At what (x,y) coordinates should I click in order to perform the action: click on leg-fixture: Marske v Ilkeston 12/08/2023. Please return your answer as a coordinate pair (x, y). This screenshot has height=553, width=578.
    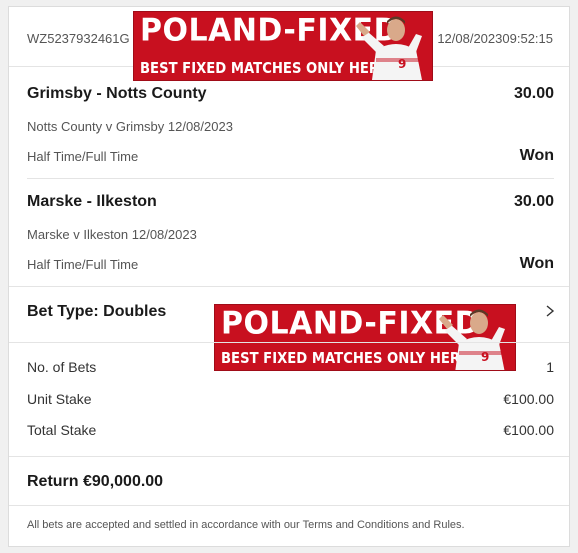
    Looking at the image, I should click on (112, 234).